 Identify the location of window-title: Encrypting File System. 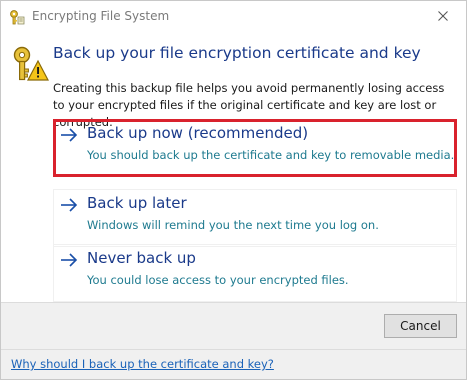
(101, 16).